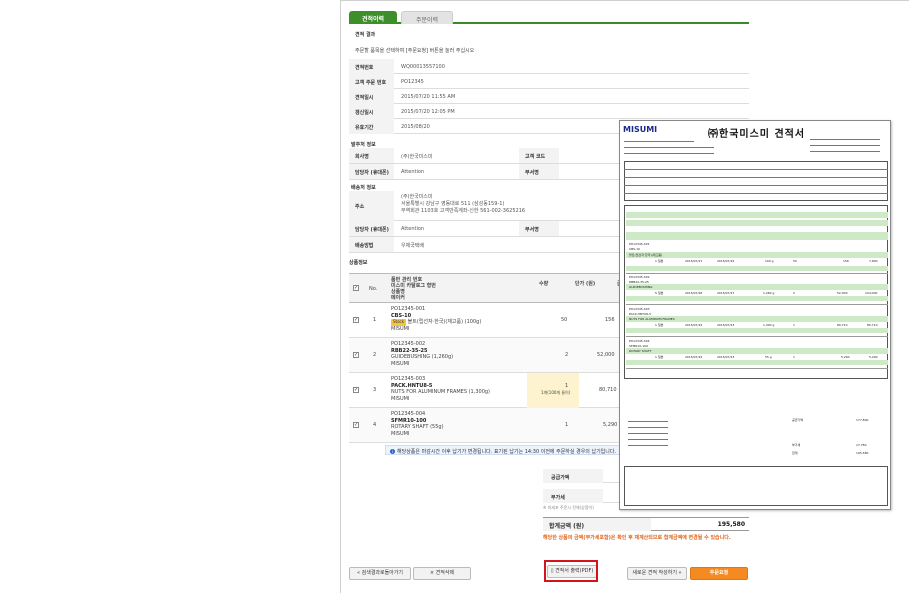 This screenshot has width=909, height=593. What do you see at coordinates (795, 453) in the screenshot?
I see `q-total-label: 합계` at bounding box center [795, 453].